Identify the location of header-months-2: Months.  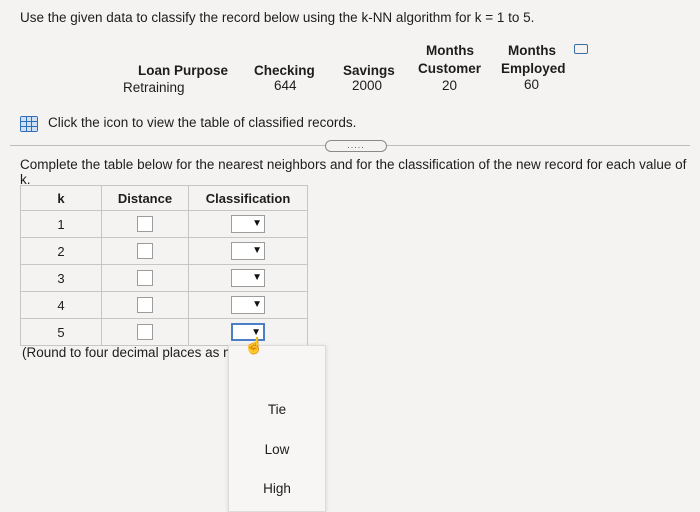
(532, 50).